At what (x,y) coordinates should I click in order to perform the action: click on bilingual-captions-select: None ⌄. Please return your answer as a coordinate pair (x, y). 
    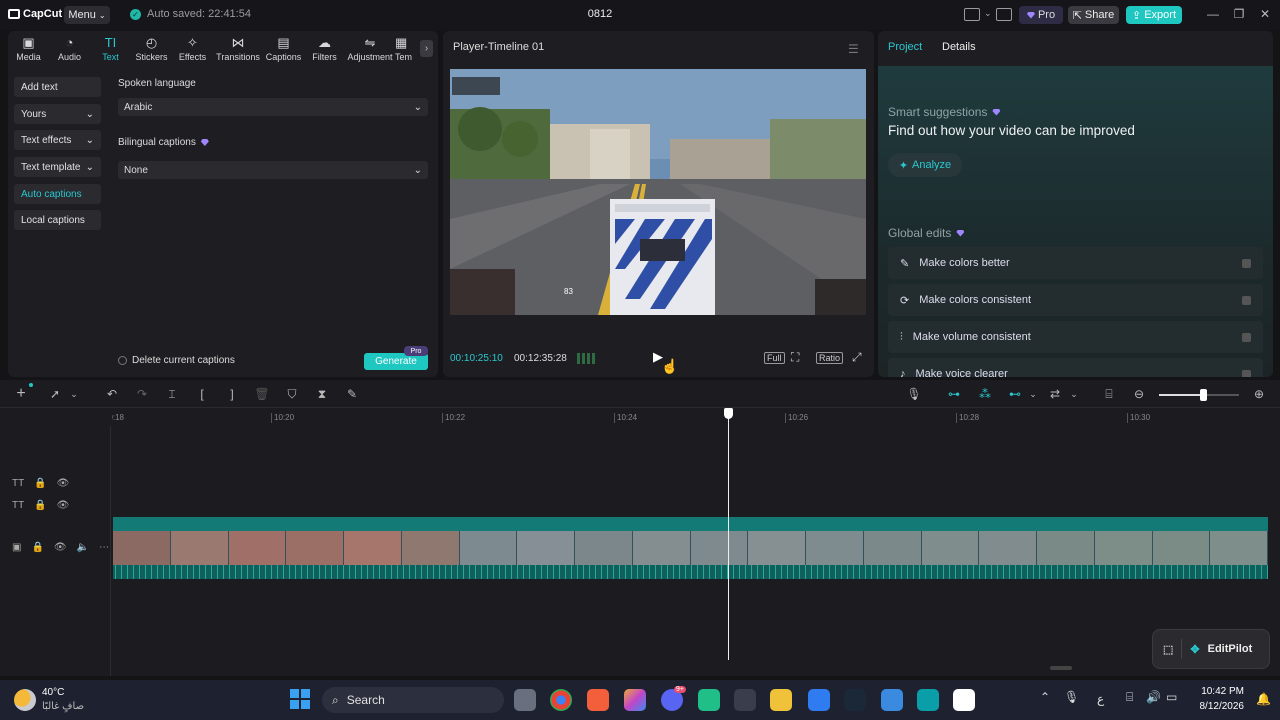
    Looking at the image, I should click on (273, 170).